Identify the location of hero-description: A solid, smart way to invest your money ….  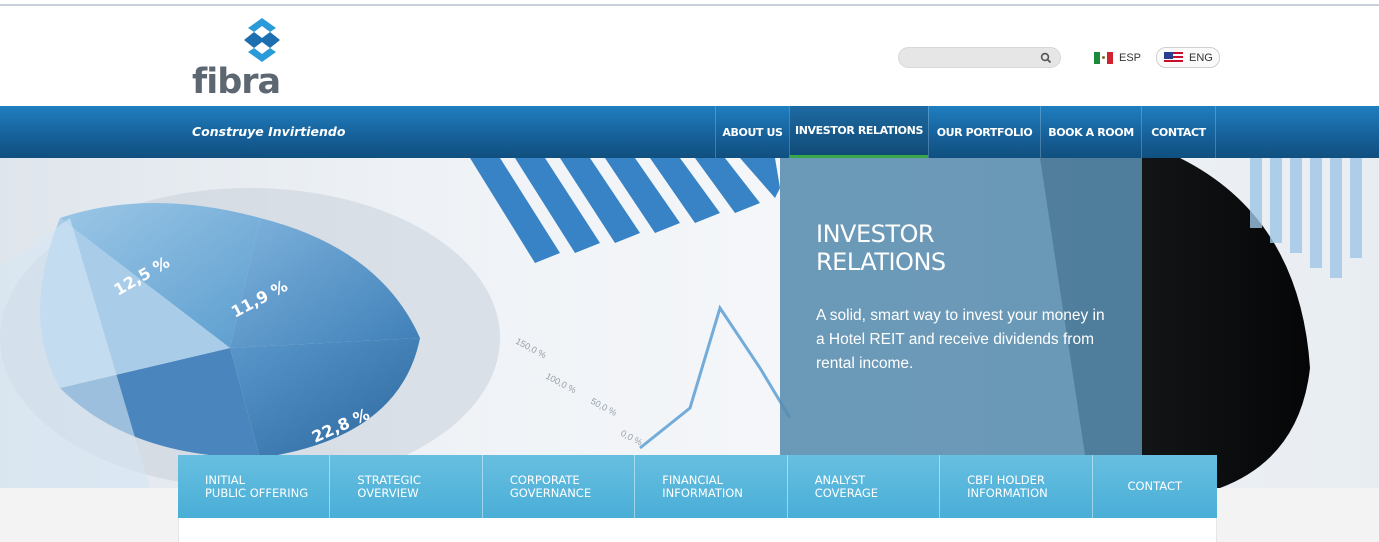
(960, 339).